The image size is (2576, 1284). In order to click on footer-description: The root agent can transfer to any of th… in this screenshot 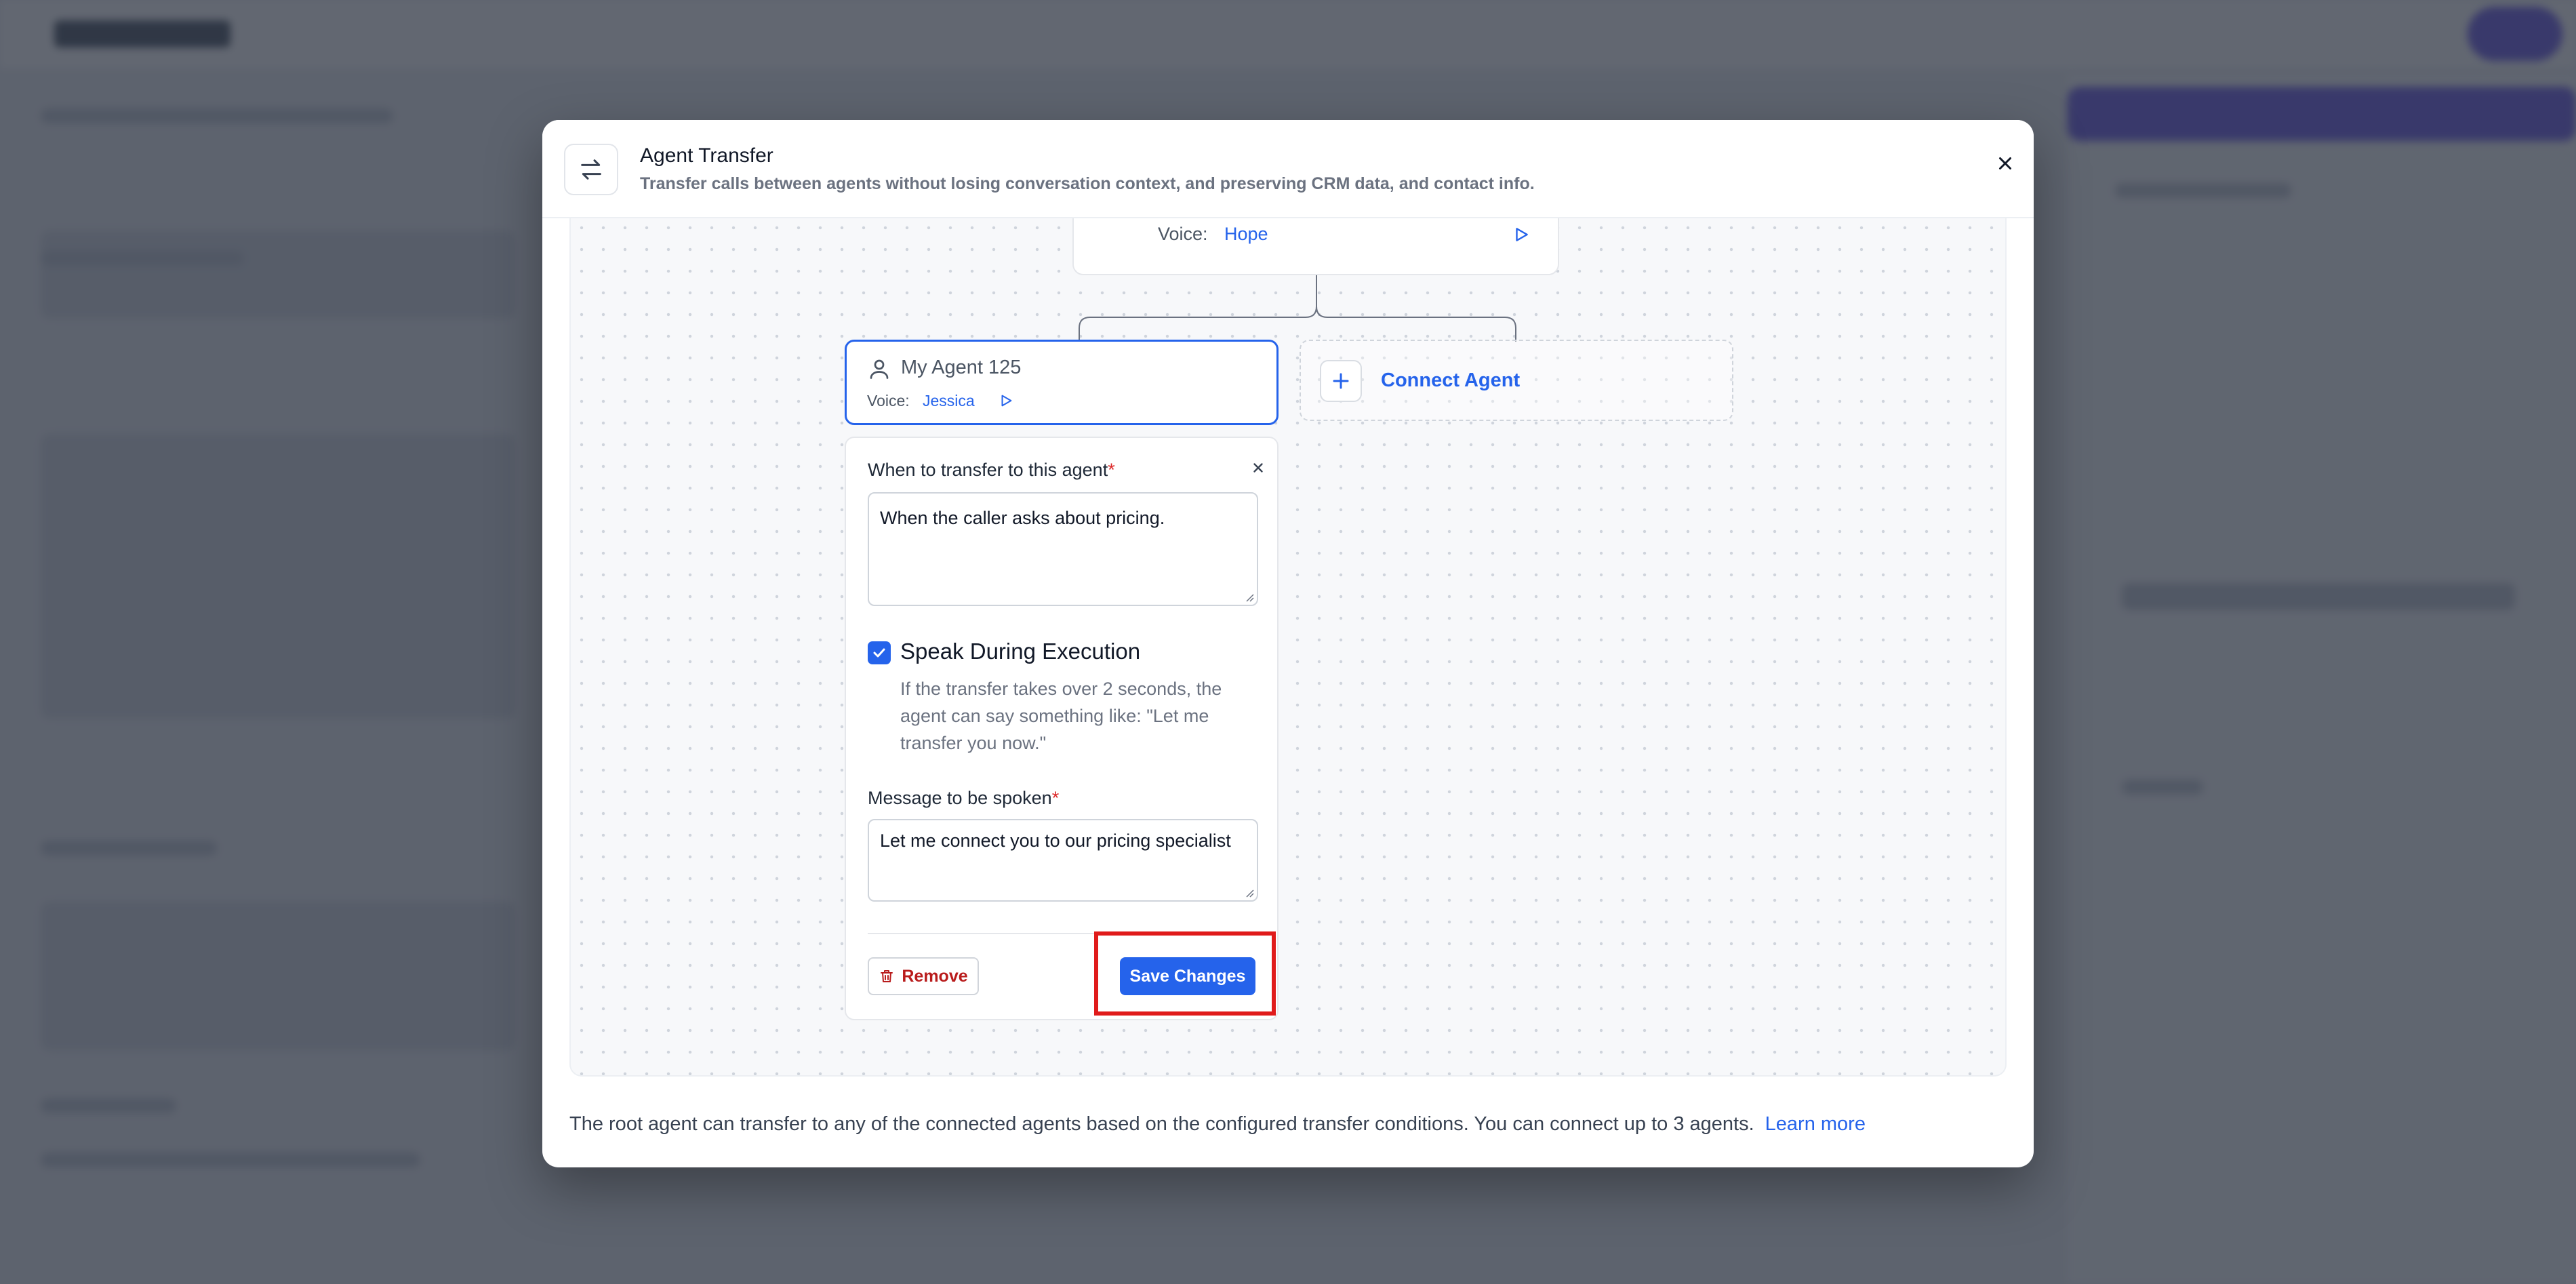, I will do `click(1161, 1124)`.